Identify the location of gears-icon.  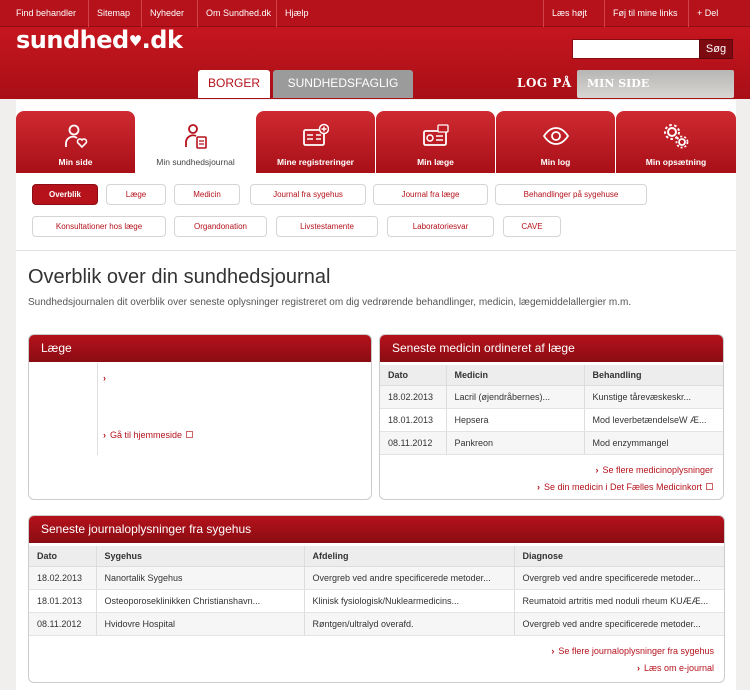
(676, 136).